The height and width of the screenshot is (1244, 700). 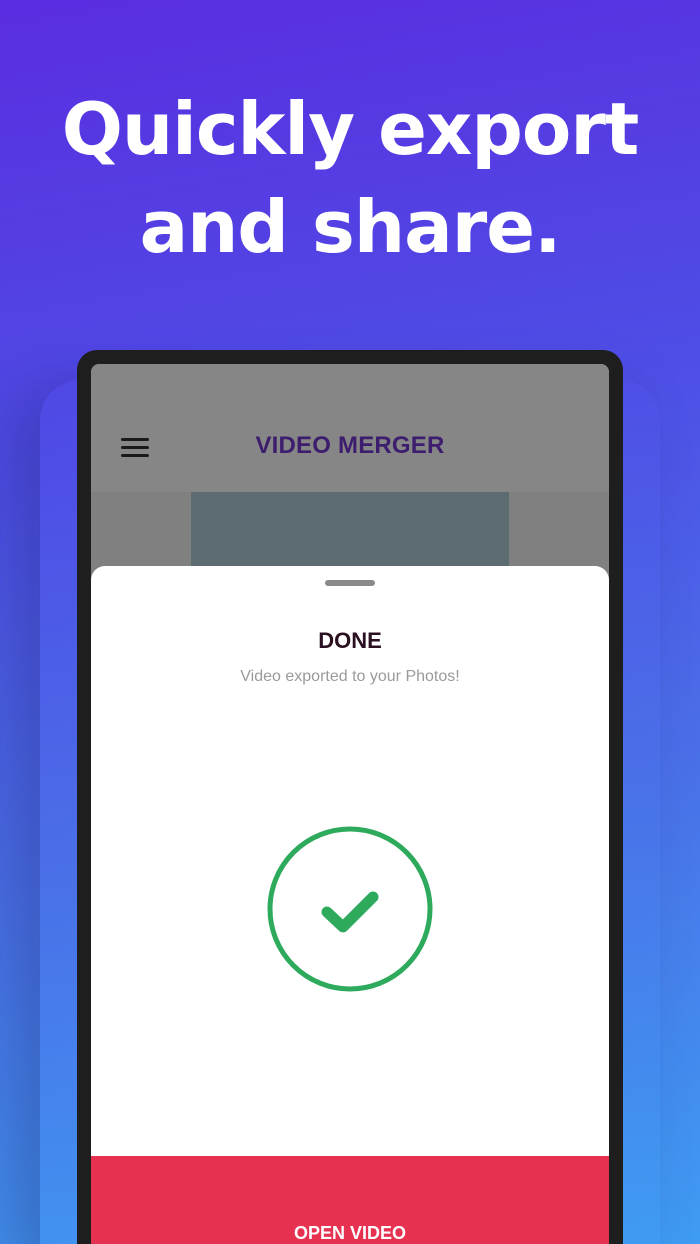 What do you see at coordinates (350, 909) in the screenshot?
I see `checkmark-circle-icon` at bounding box center [350, 909].